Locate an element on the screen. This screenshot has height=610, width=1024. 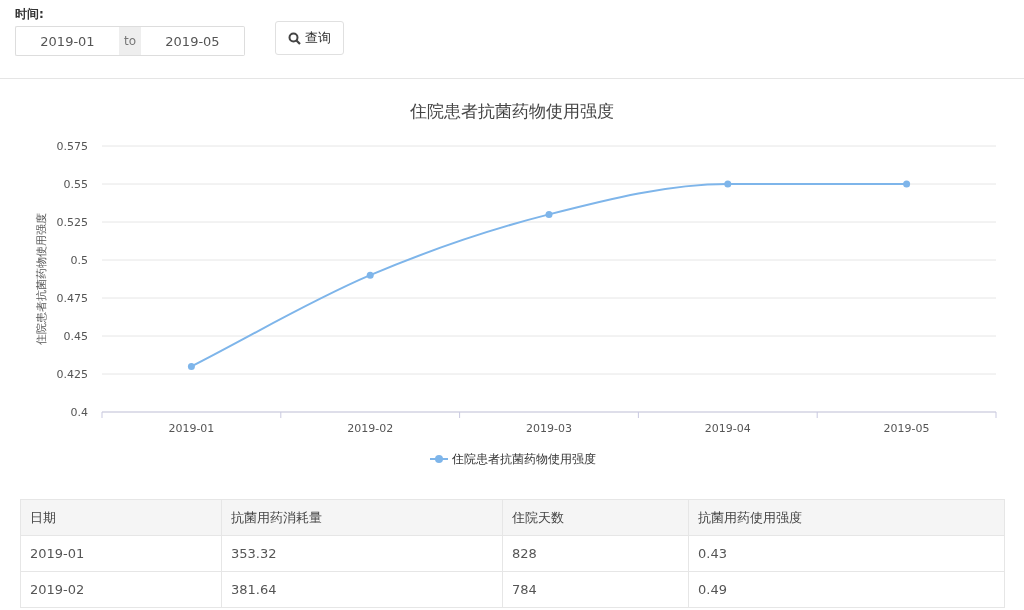
table-cell: 0.43 is located at coordinates (846, 553).